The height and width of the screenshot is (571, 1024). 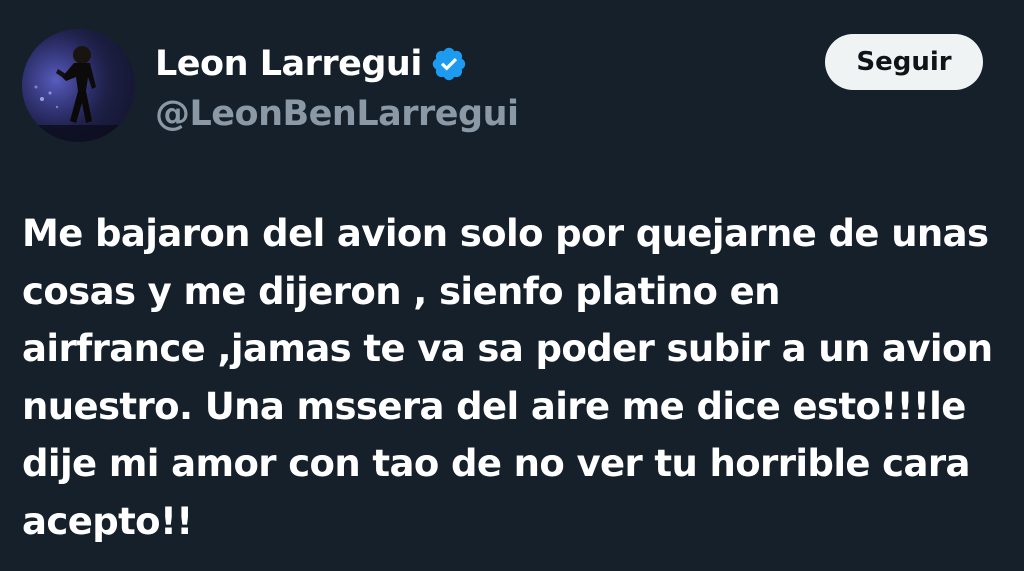 I want to click on author-display-name: Leon Larregui, so click(x=288, y=64).